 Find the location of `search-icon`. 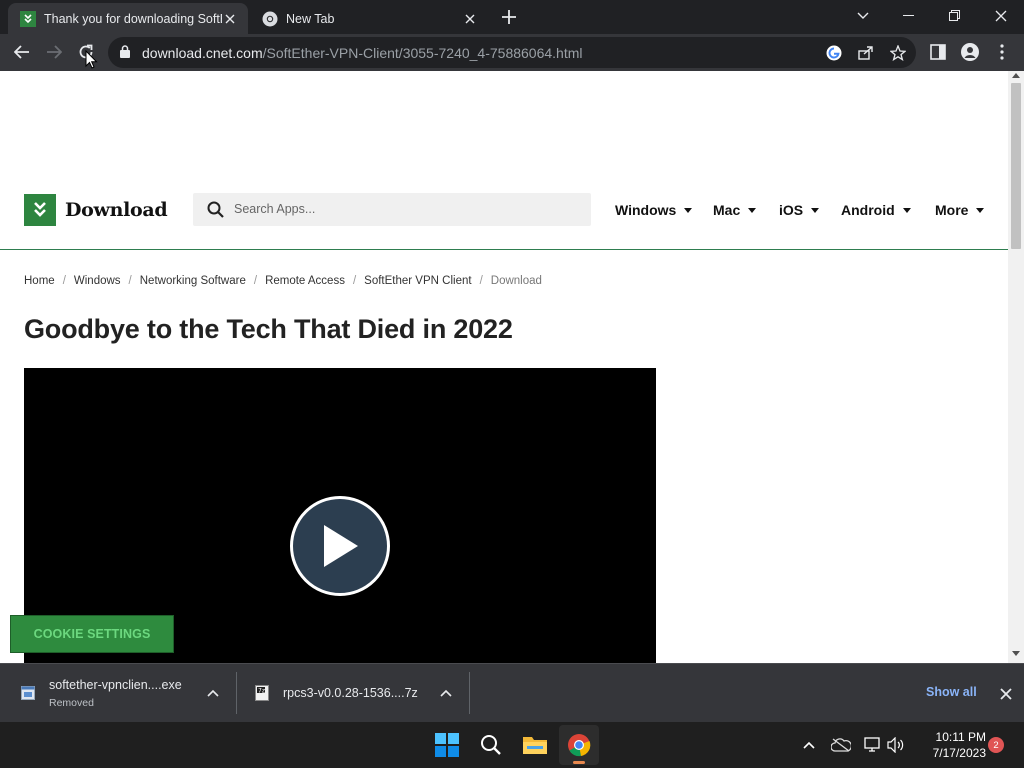

search-icon is located at coordinates (215, 212).